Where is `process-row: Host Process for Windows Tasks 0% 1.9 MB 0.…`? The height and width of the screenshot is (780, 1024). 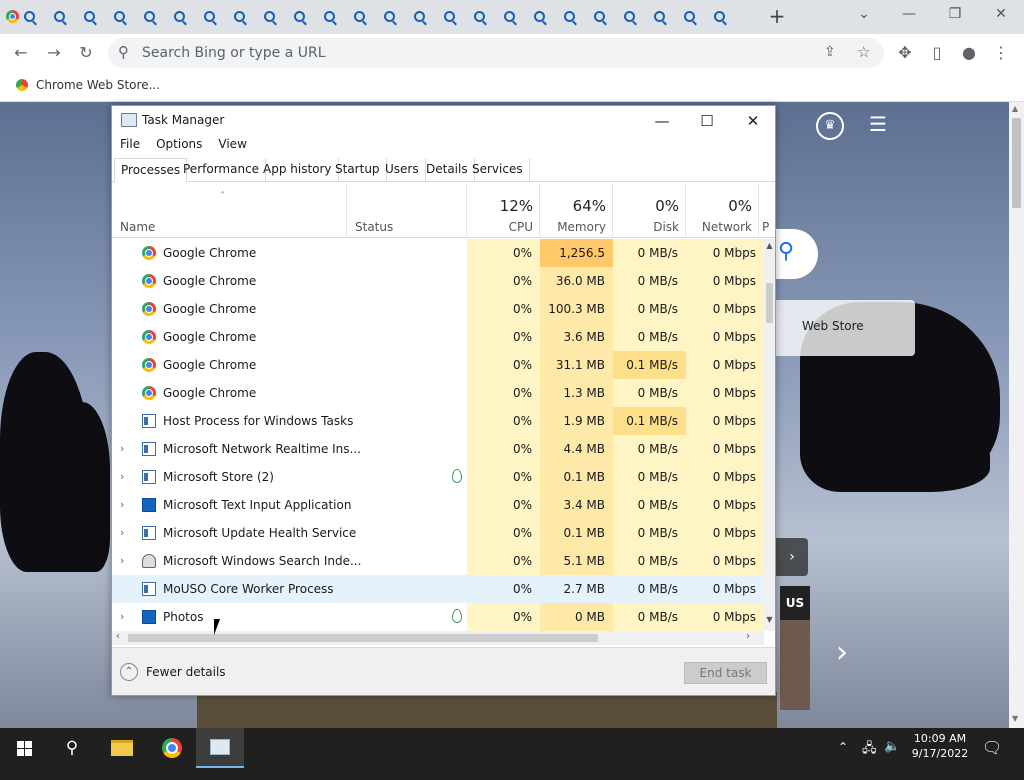 process-row: Host Process for Windows Tasks 0% 1.9 MB 0.… is located at coordinates (438, 421).